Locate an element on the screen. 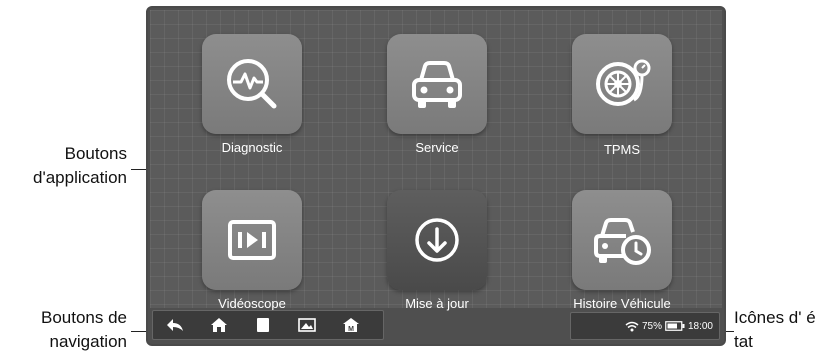 The height and width of the screenshot is (356, 840). manufacturer-home-button: M is located at coordinates (351, 325).